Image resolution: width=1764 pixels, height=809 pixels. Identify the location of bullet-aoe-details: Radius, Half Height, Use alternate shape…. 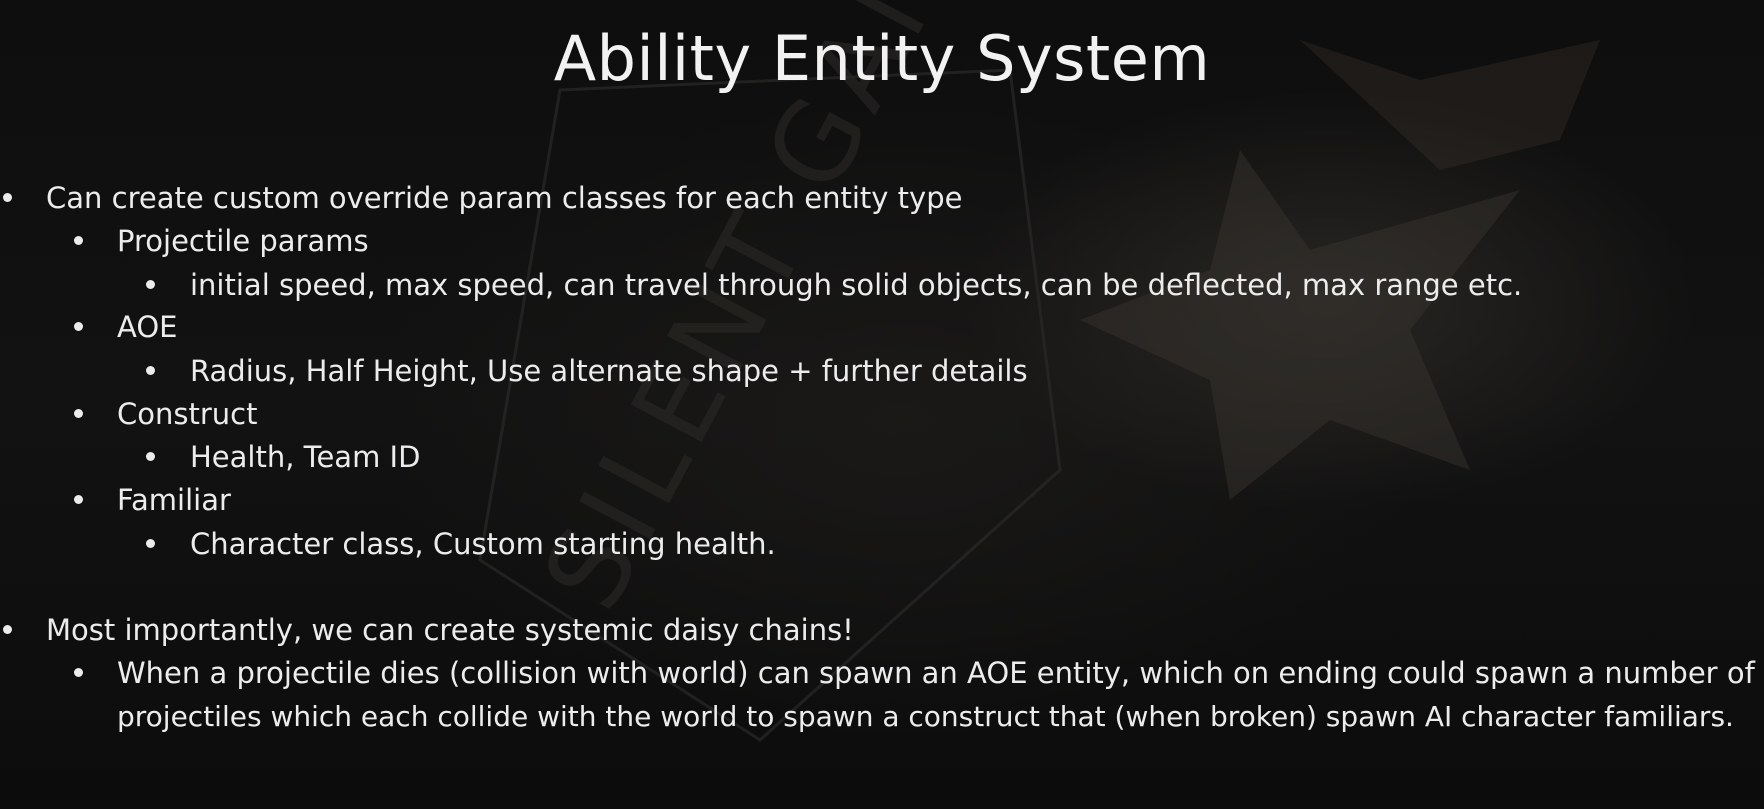
(609, 371).